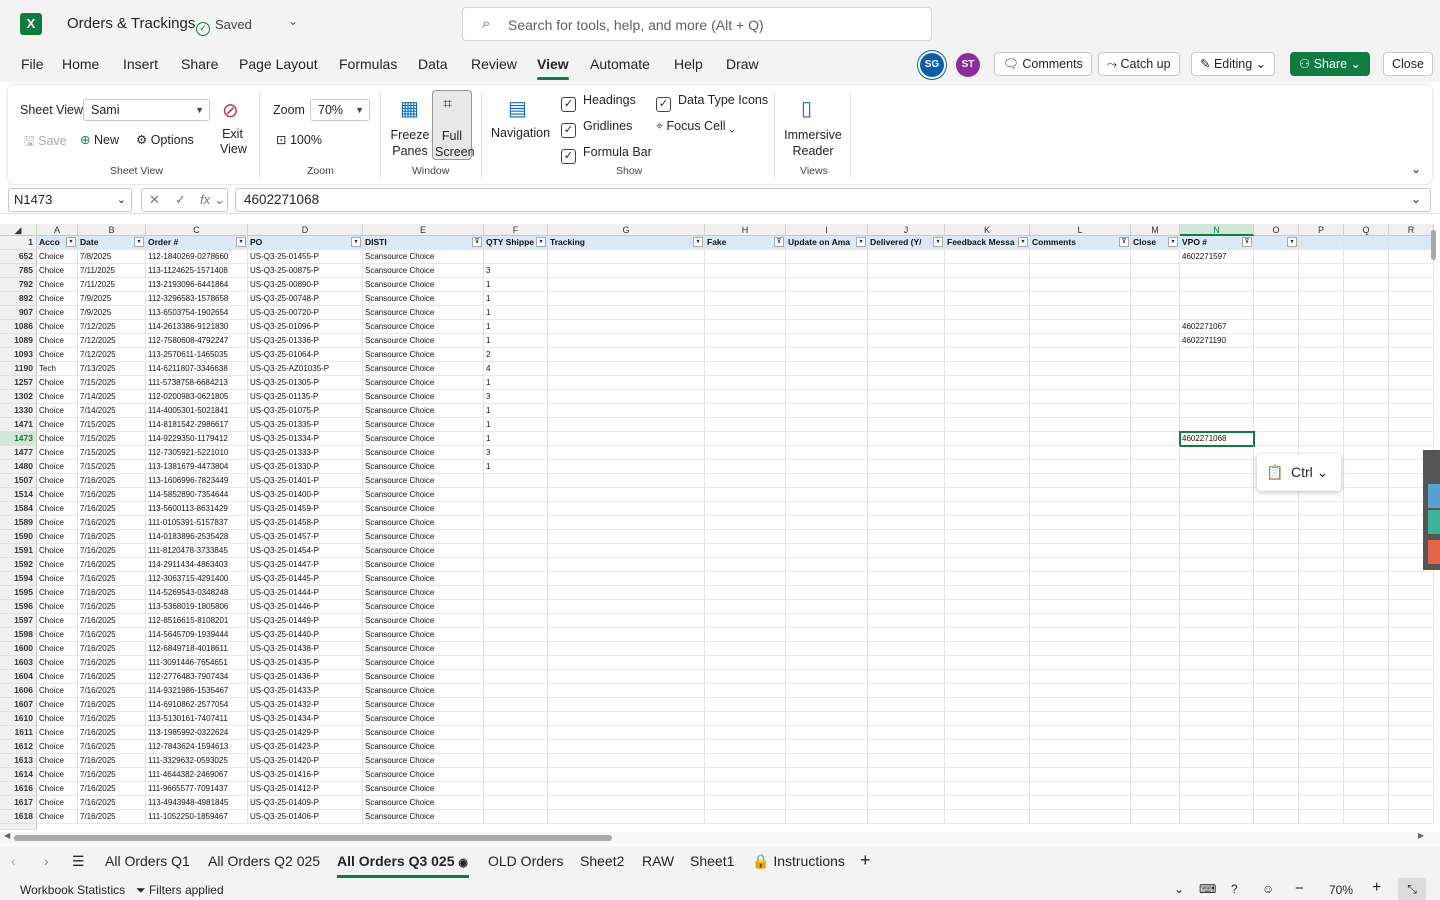  Describe the element at coordinates (112, 257) in the screenshot. I see `table-cell: 7/8/2025` at that location.